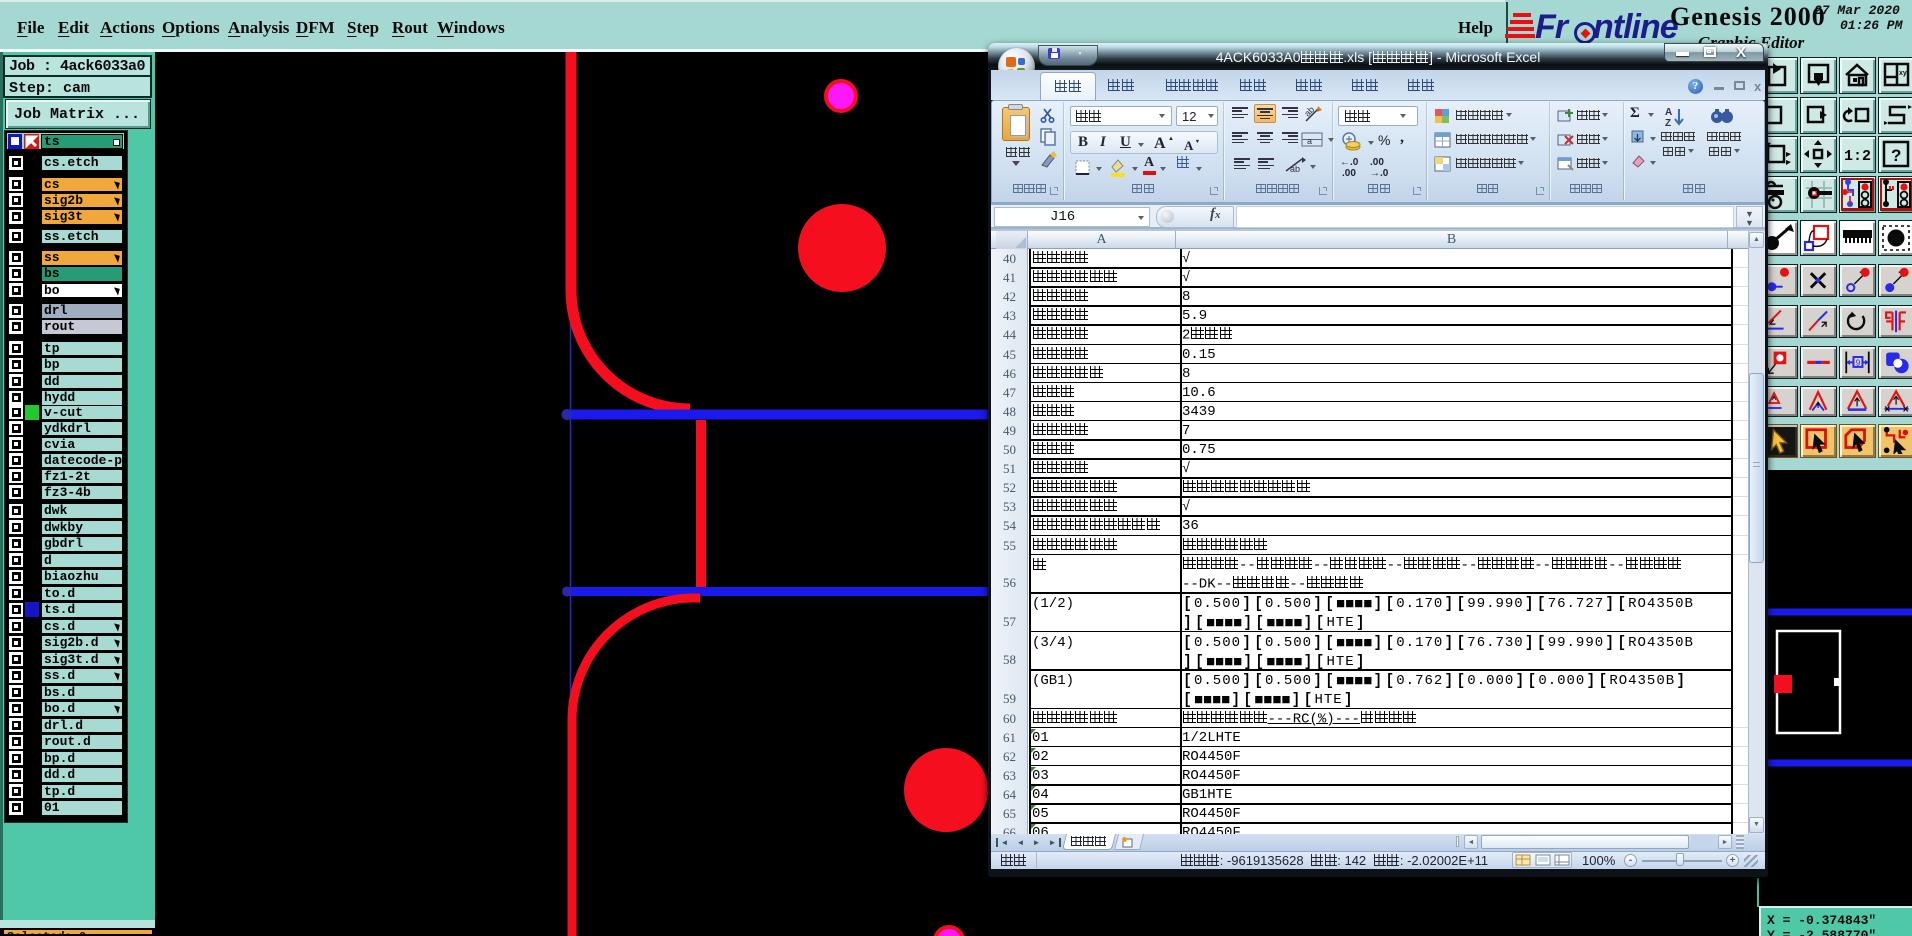 This screenshot has height=936, width=1912. I want to click on svg-text: A, so click(1668, 112).